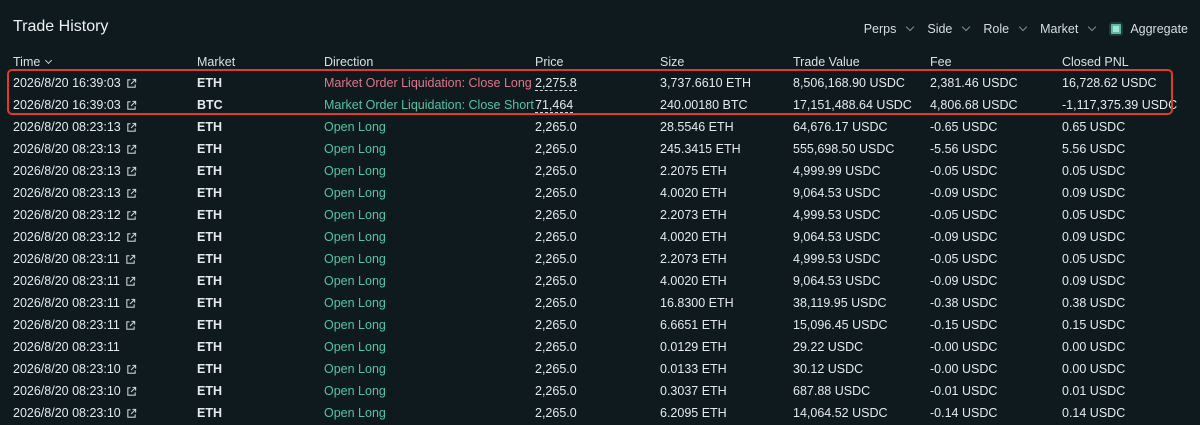 The image size is (1200, 425). I want to click on column-header-time: Time, so click(33, 62).